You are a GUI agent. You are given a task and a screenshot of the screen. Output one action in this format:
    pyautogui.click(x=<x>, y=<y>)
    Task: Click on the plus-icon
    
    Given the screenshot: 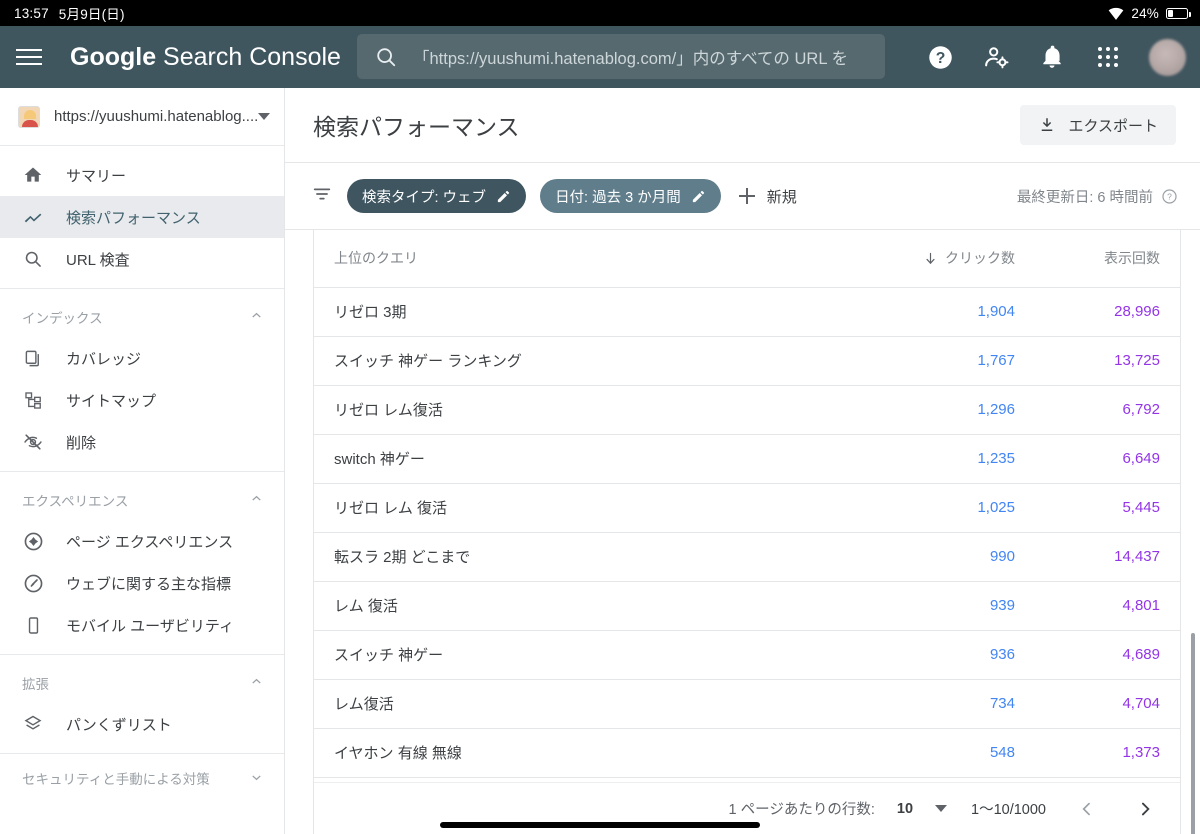 What is the action you would take?
    pyautogui.click(x=746, y=196)
    